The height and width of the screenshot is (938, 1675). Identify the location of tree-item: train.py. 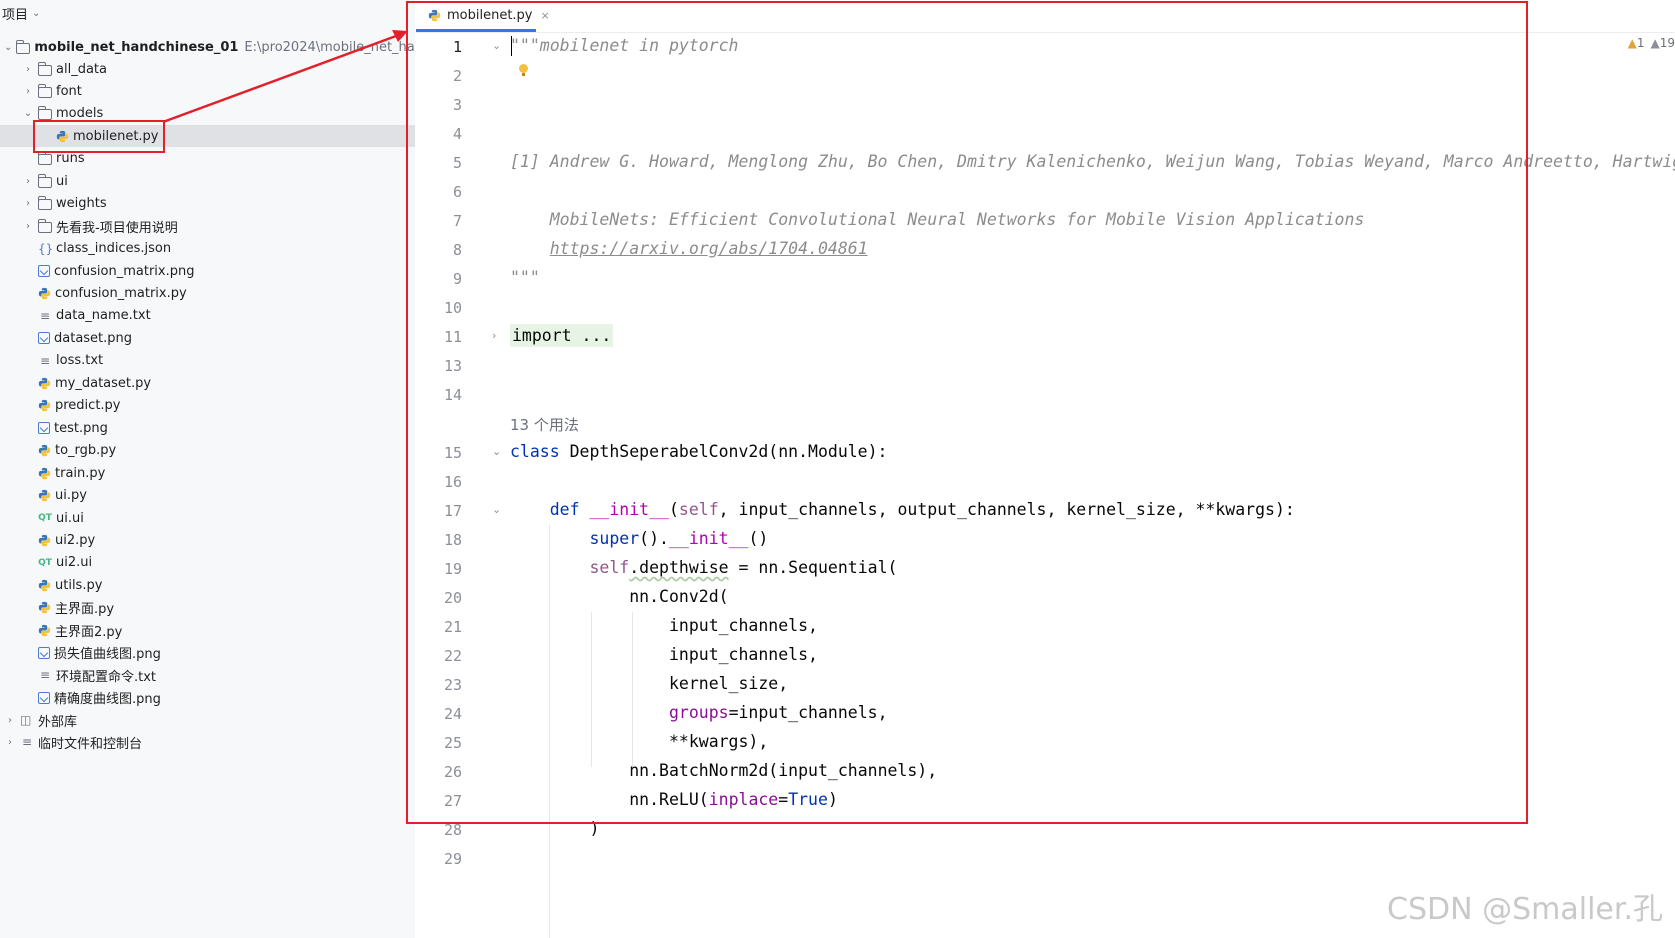
(207, 473).